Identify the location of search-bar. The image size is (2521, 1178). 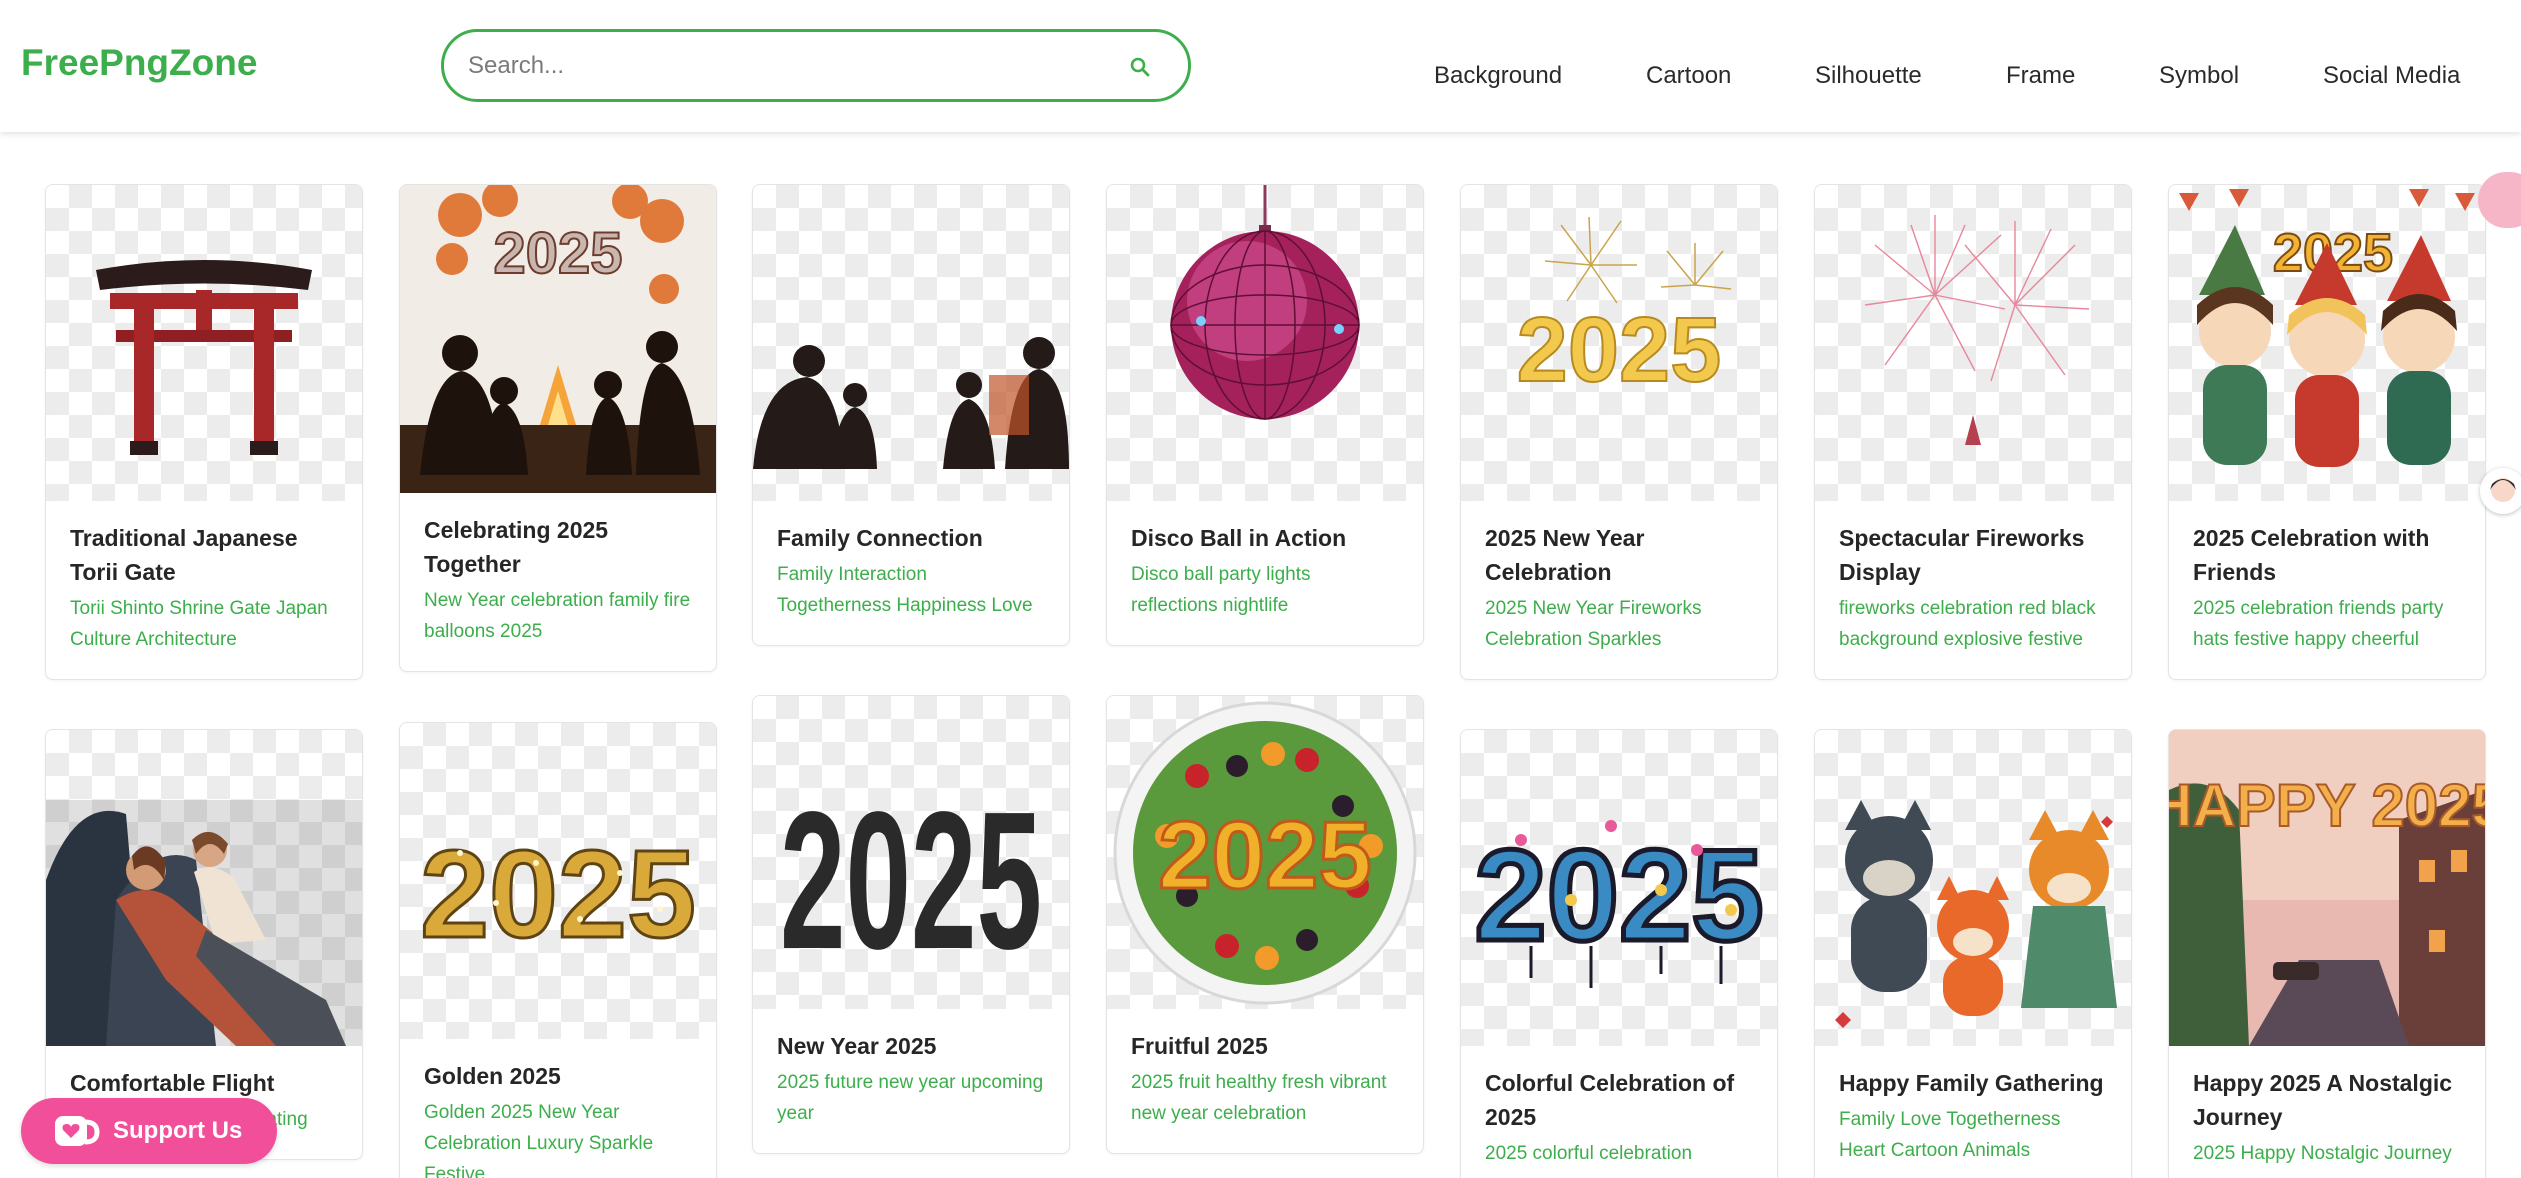
(816, 65).